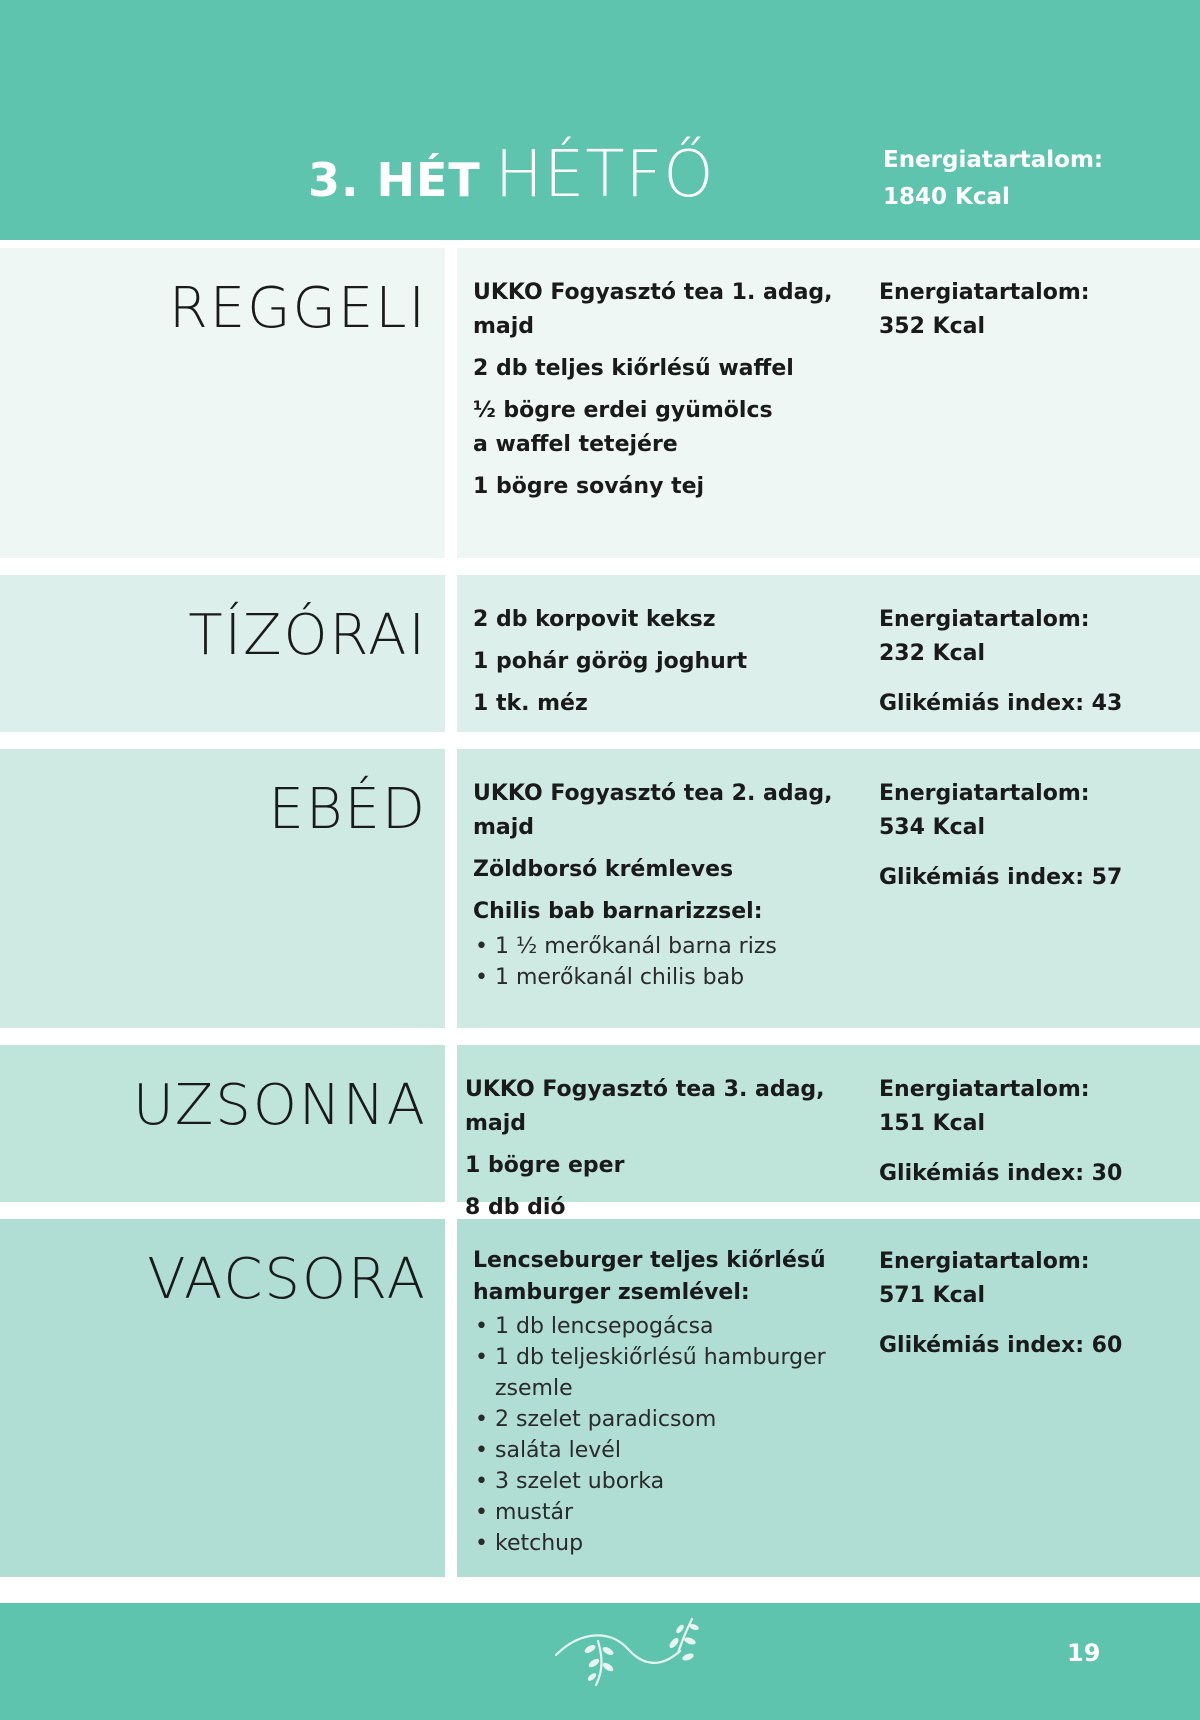 This screenshot has height=1720, width=1200. What do you see at coordinates (610, 661) in the screenshot?
I see `meal-item: 1 pohár görög joghurt` at bounding box center [610, 661].